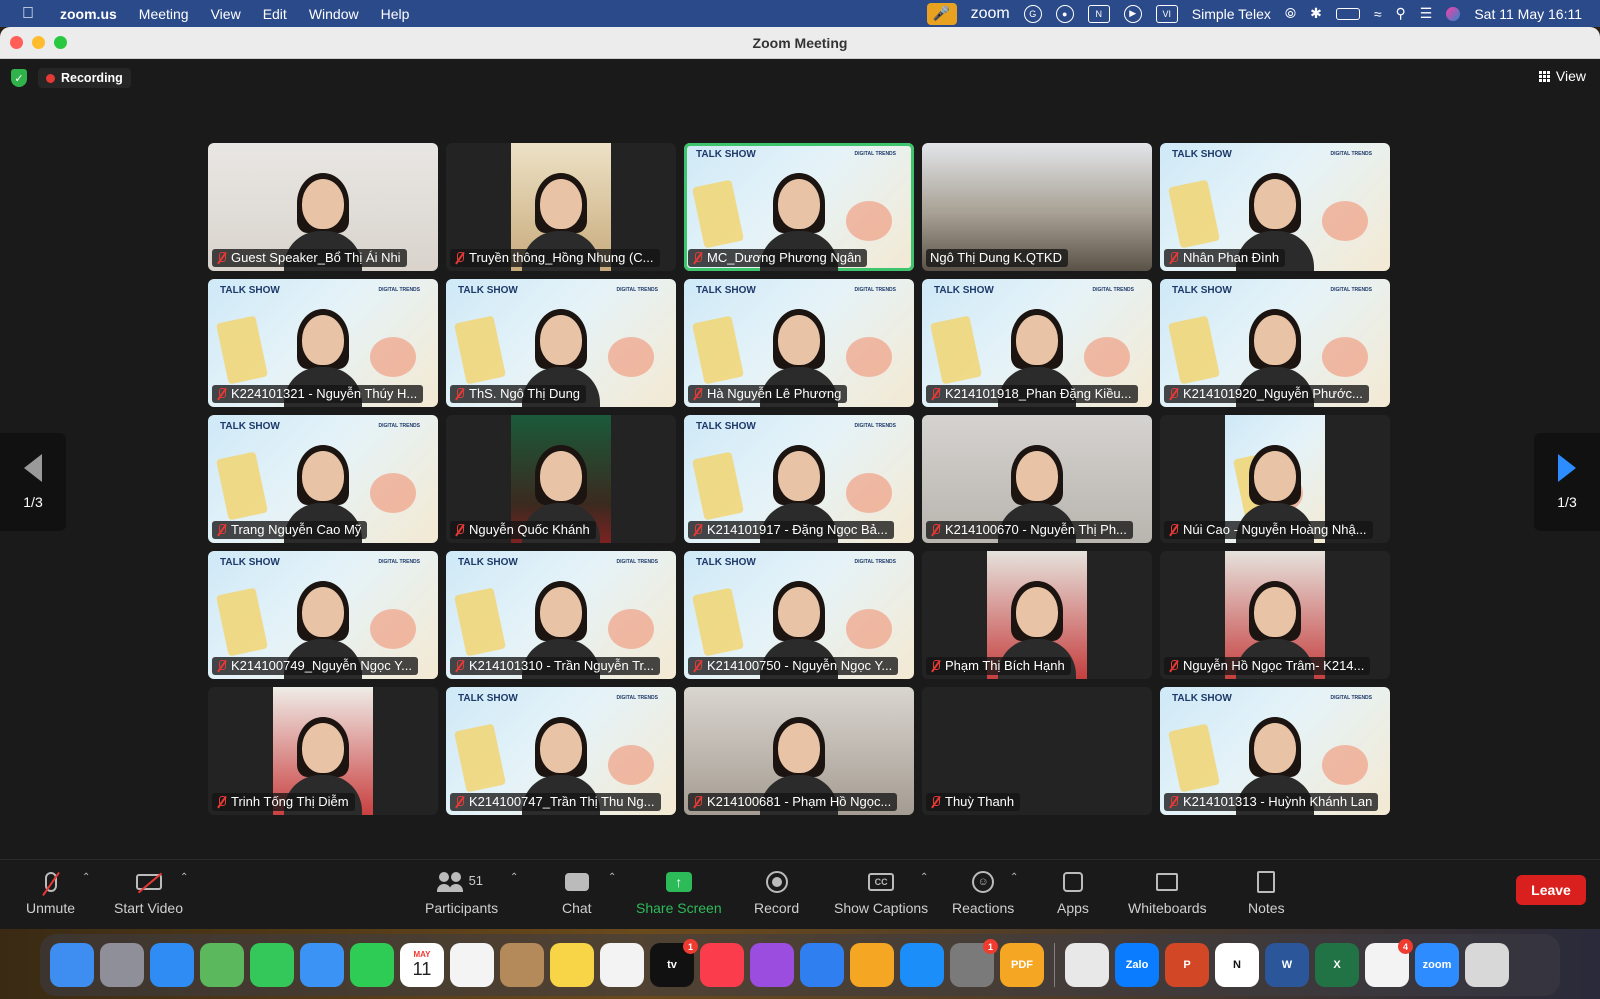  I want to click on apps-button: Apps, so click(1073, 893).